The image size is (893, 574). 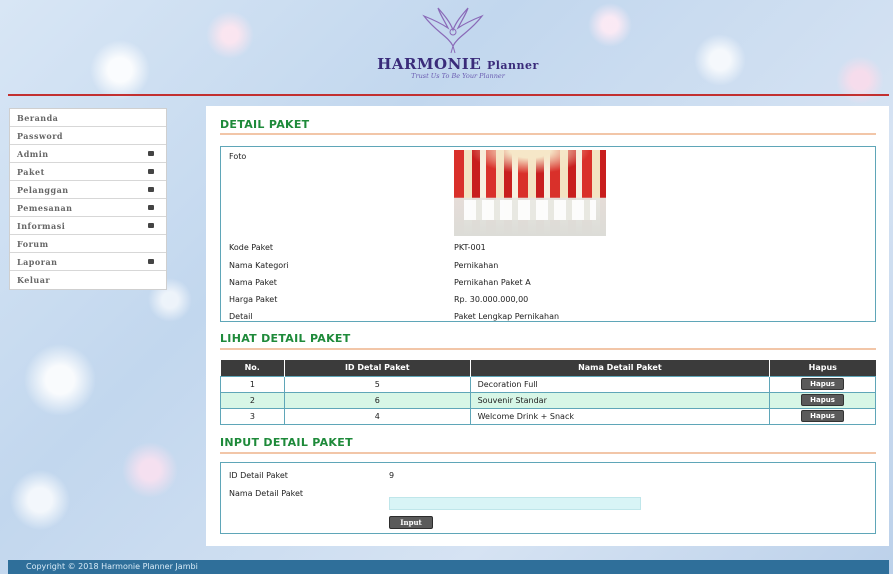 What do you see at coordinates (88, 280) in the screenshot?
I see `sidebar-item-keluar: Keluar` at bounding box center [88, 280].